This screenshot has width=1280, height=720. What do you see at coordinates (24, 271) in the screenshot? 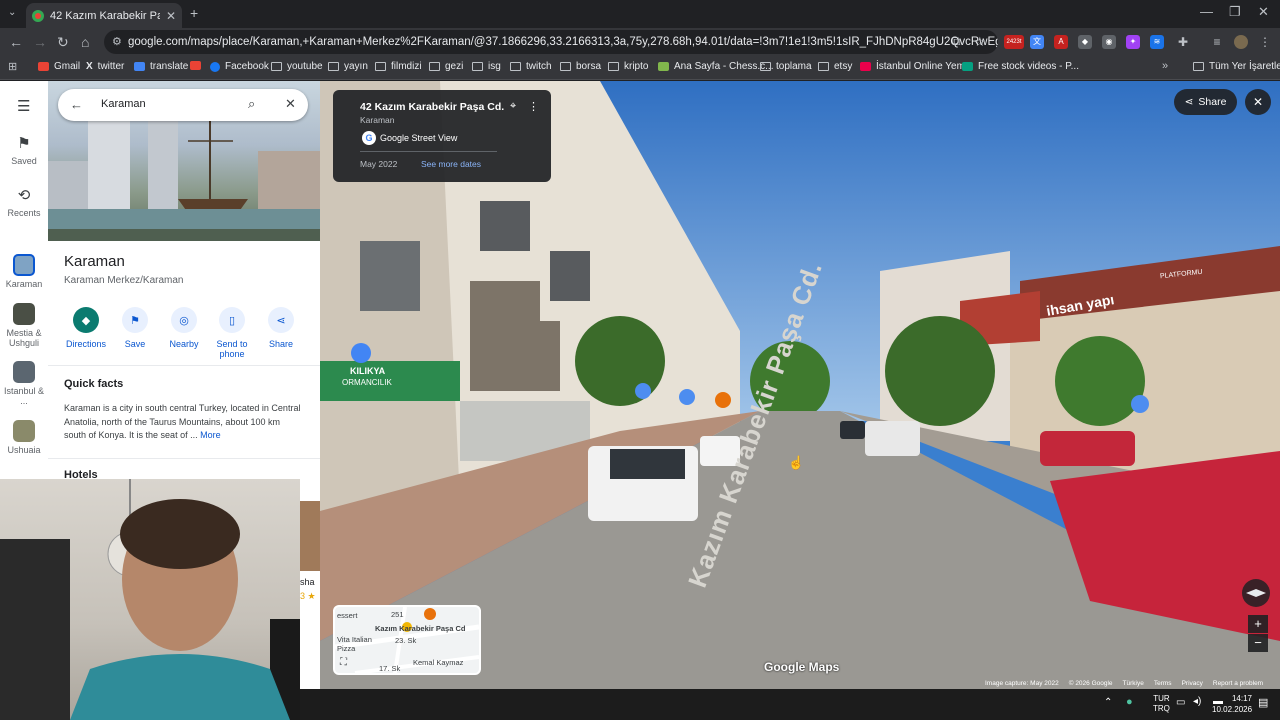
I see `rail-recent-karaman: Karaman` at bounding box center [24, 271].